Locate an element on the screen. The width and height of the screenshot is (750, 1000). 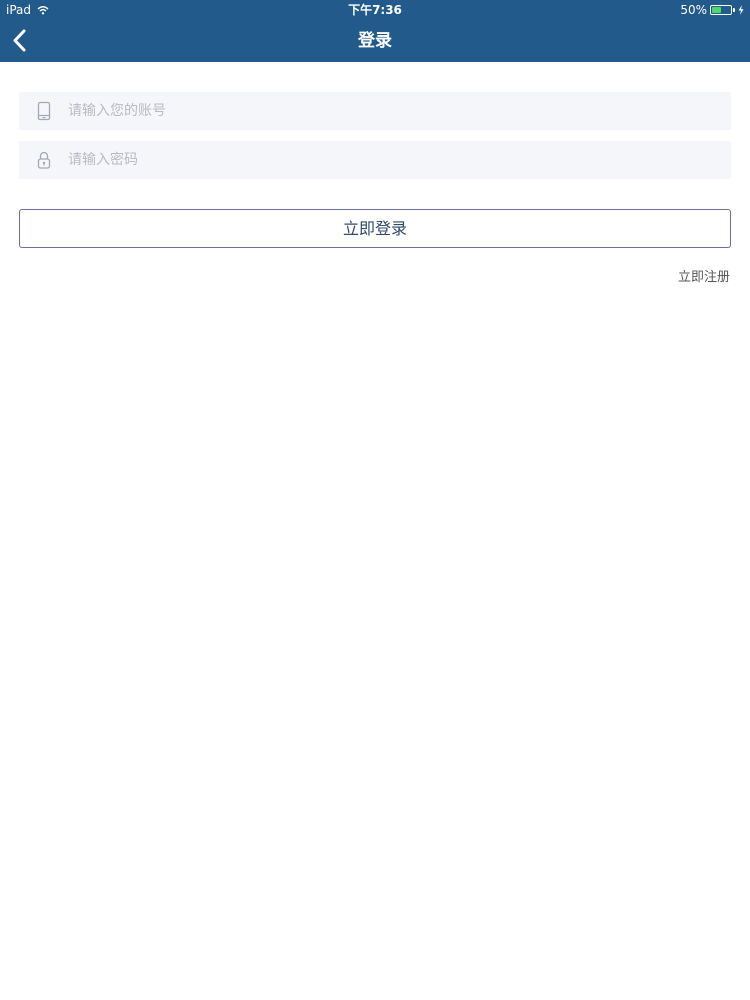
page-title: 登录 is located at coordinates (375, 41).